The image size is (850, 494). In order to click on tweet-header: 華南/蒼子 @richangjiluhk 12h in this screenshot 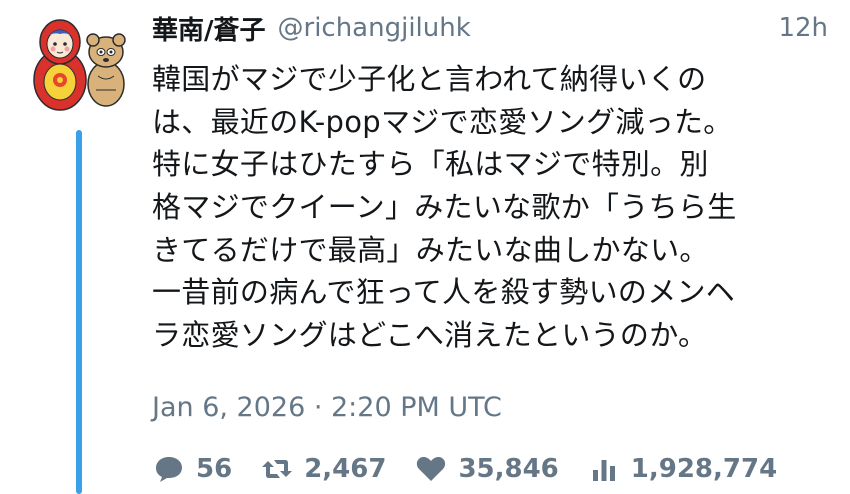, I will do `click(490, 28)`.